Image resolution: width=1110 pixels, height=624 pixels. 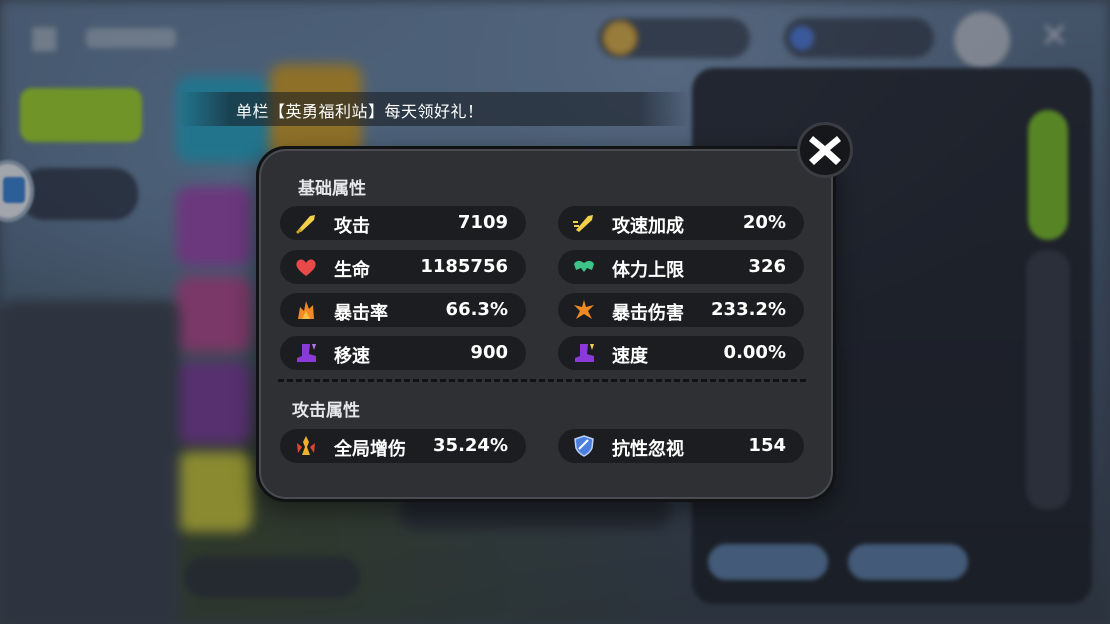 I want to click on attack-speed-icon, so click(x=583, y=223).